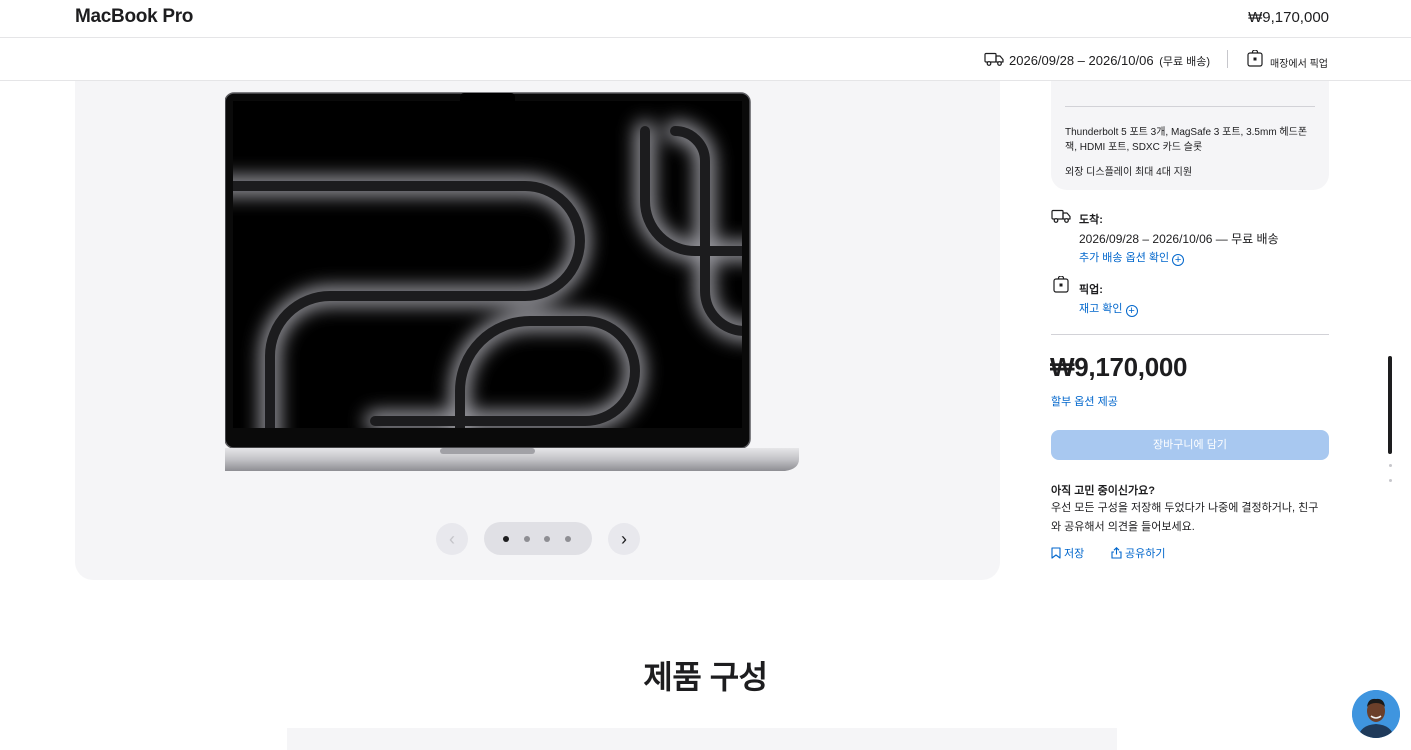 The image size is (1411, 750). What do you see at coordinates (1299, 62) in the screenshot?
I see `store-pickup-link: 매장에서 픽업` at bounding box center [1299, 62].